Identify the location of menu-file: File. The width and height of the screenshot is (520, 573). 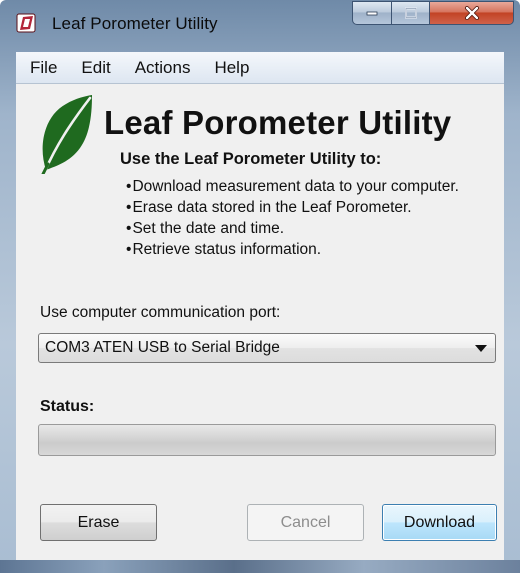
(42, 68).